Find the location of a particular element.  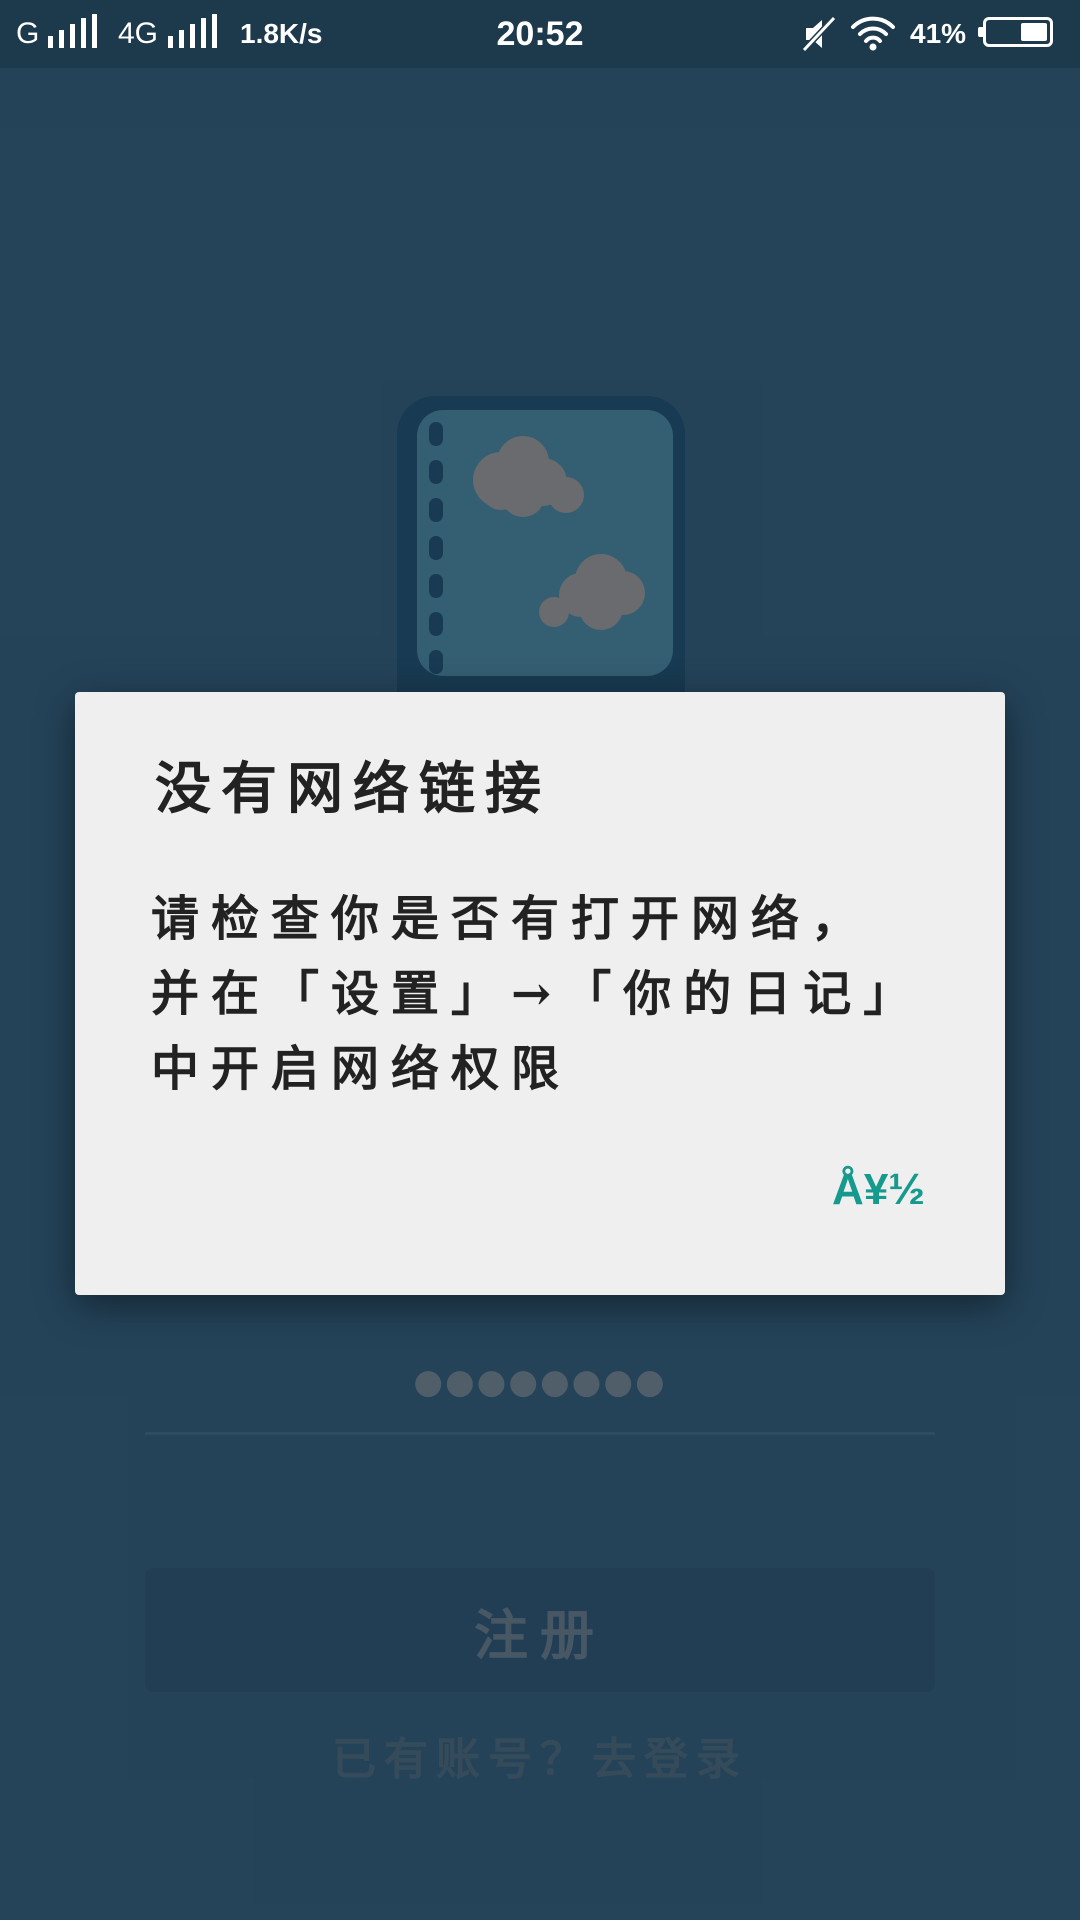

status-bar: G 4G 1.8K/s 20:52 41% is located at coordinates (540, 34).